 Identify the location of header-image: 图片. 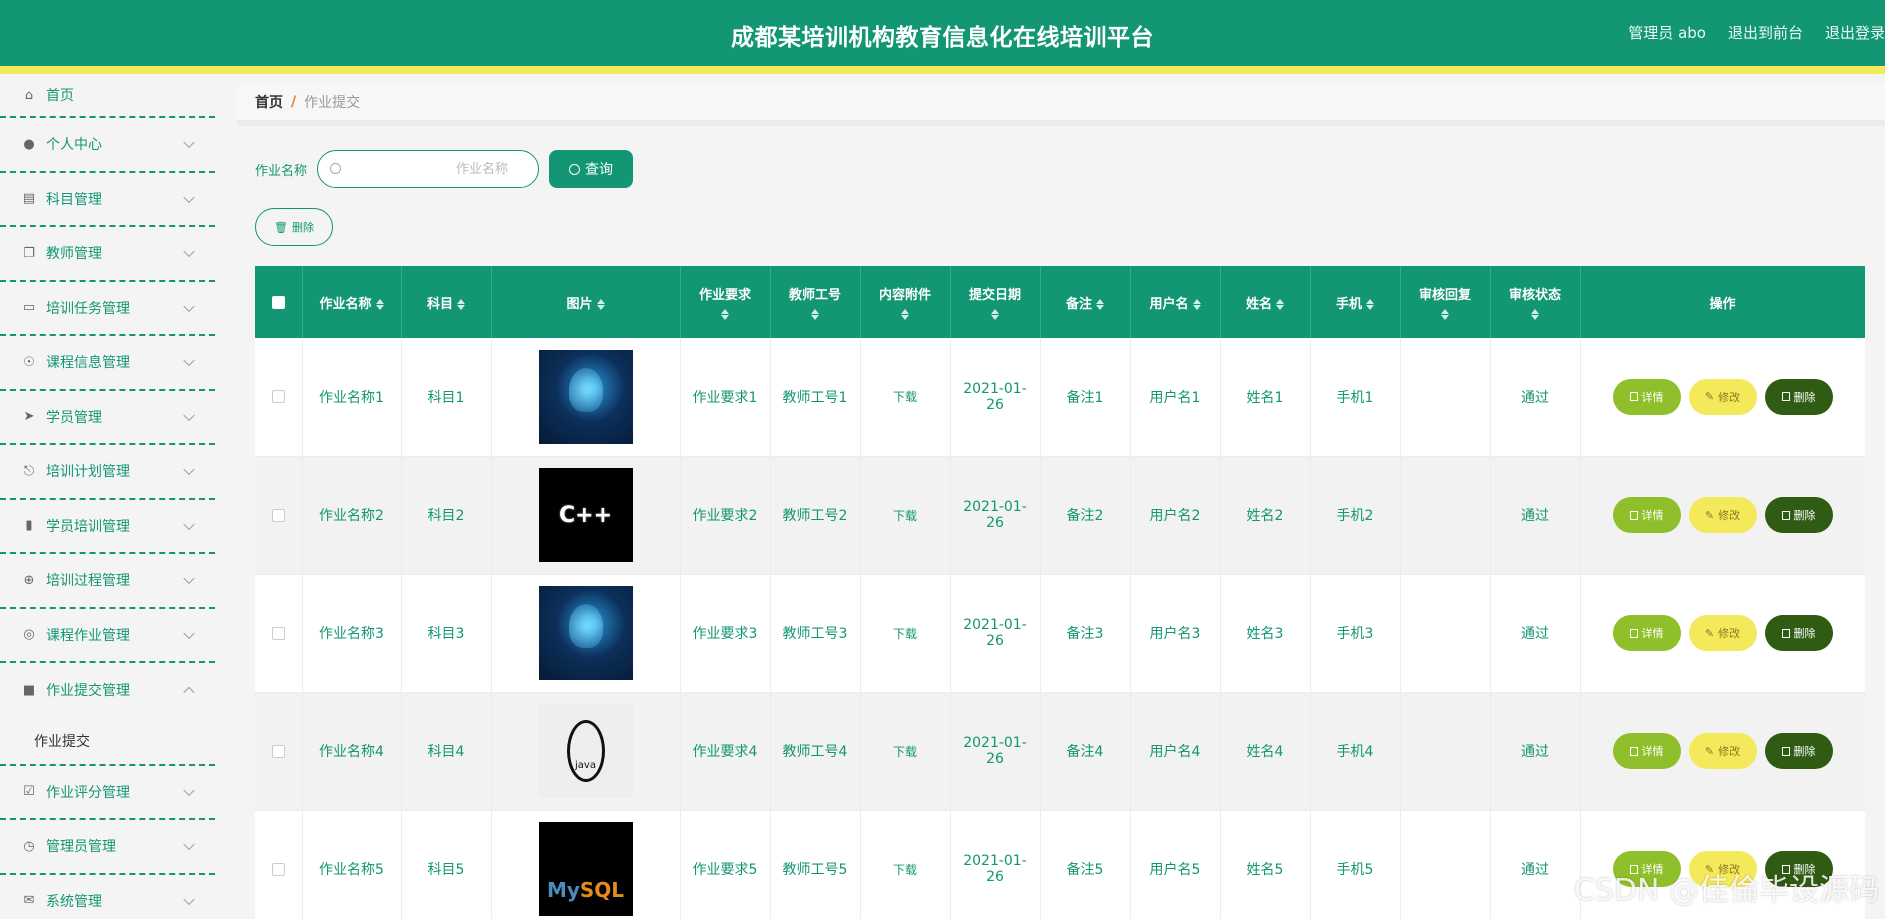
(586, 302).